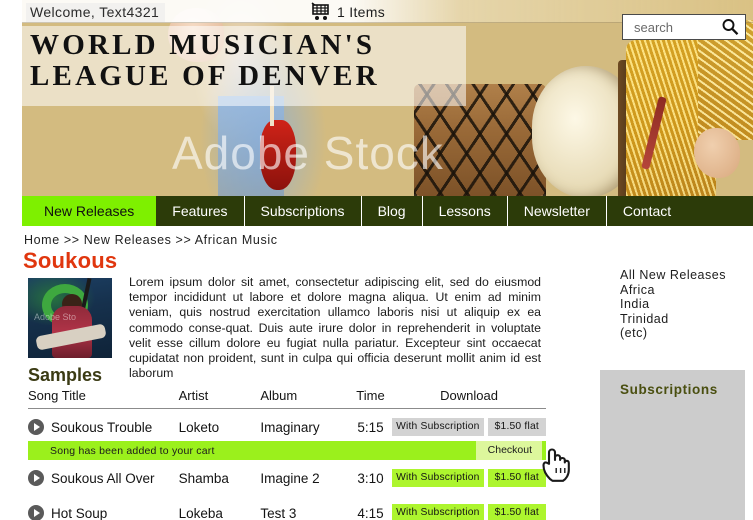 Image resolution: width=753 pixels, height=520 pixels. What do you see at coordinates (508, 450) in the screenshot?
I see `checkout-button: Checkout` at bounding box center [508, 450].